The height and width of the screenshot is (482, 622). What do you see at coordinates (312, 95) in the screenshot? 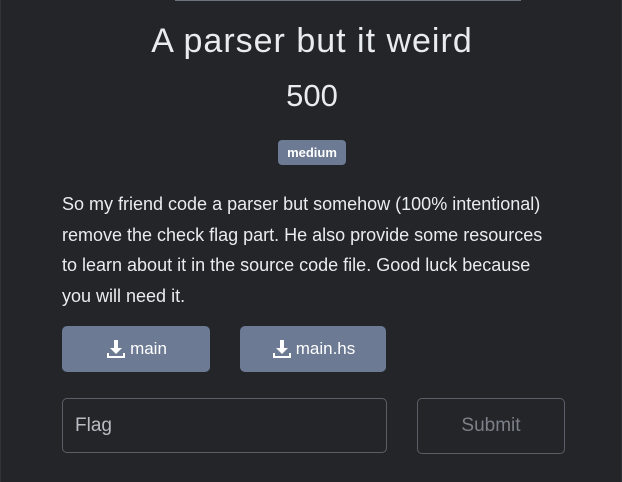
I see `challenge-value: 500` at bounding box center [312, 95].